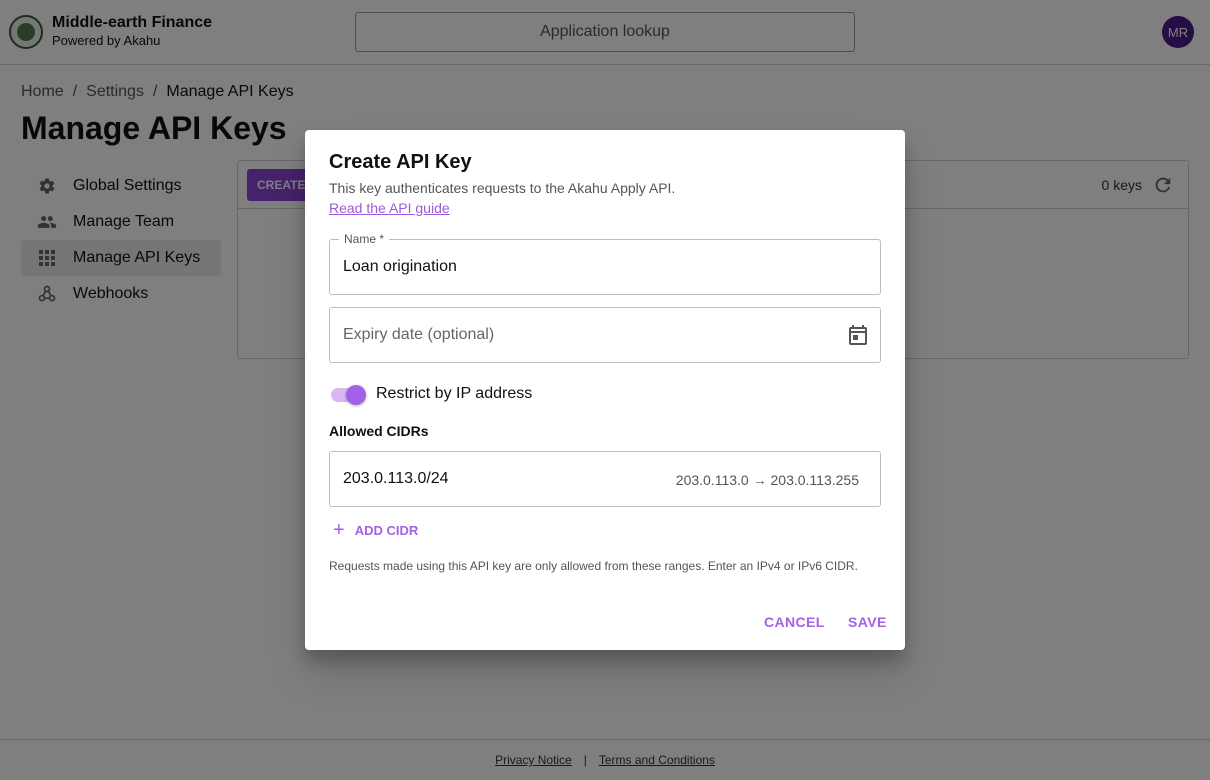 This screenshot has width=1210, height=780. Describe the element at coordinates (605, 335) in the screenshot. I see `expiry-date-field: Expiry date (optional)` at that location.